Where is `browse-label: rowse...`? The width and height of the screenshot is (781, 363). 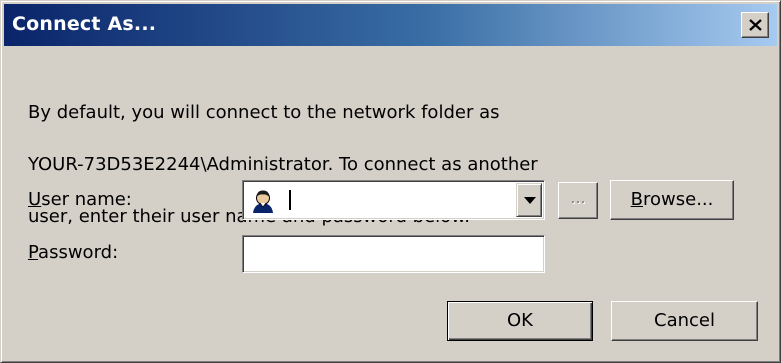
browse-label: rowse... is located at coordinates (678, 199).